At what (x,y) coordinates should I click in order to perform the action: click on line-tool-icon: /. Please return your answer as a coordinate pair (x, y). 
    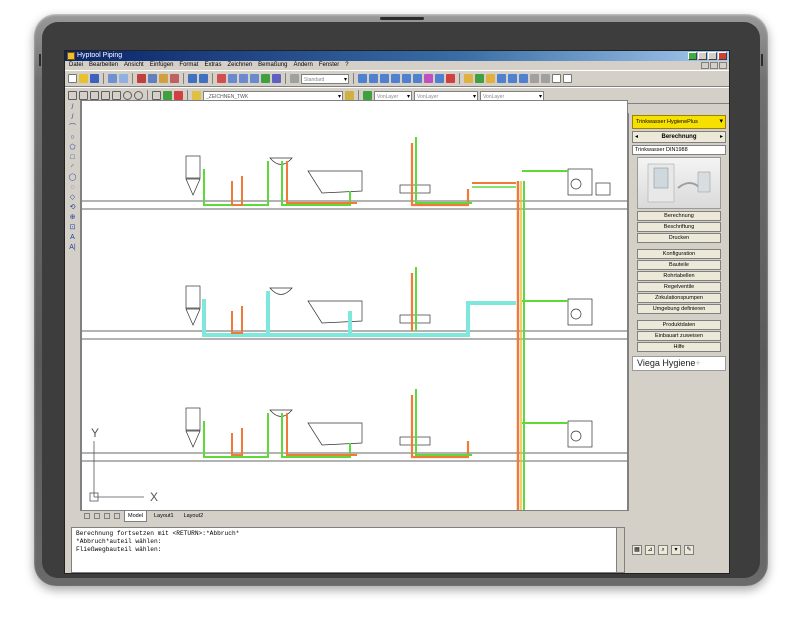
    Looking at the image, I should click on (73, 108).